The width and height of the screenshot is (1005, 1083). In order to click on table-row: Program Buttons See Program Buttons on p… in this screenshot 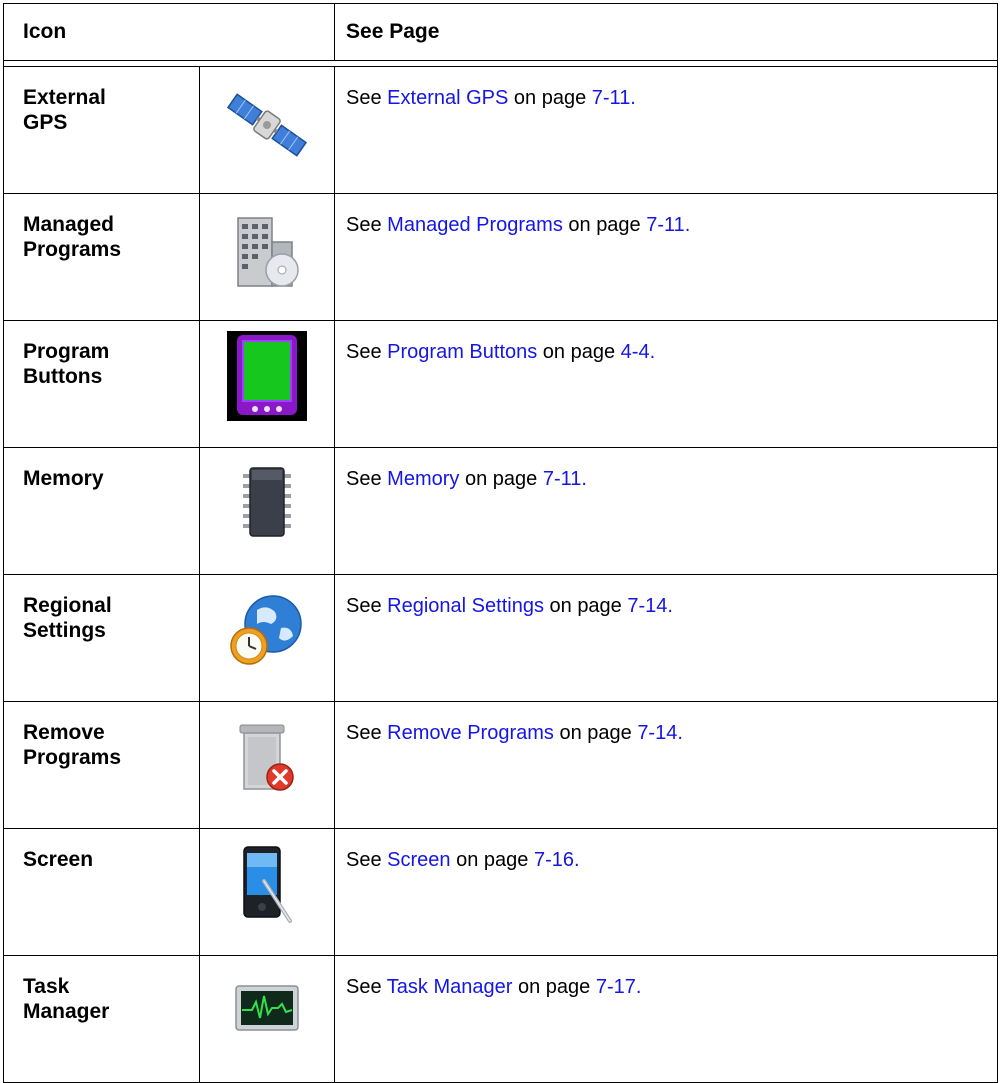, I will do `click(501, 384)`.